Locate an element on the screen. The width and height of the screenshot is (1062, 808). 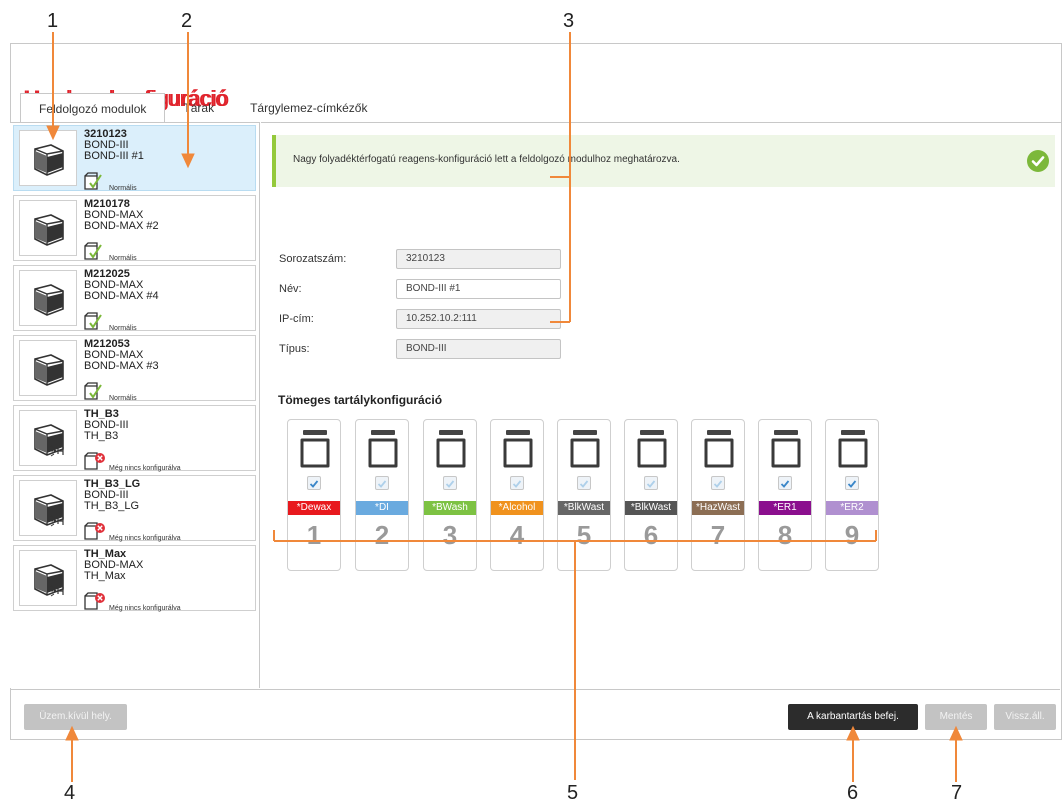
reagent-label: *BWash is located at coordinates (450, 508).